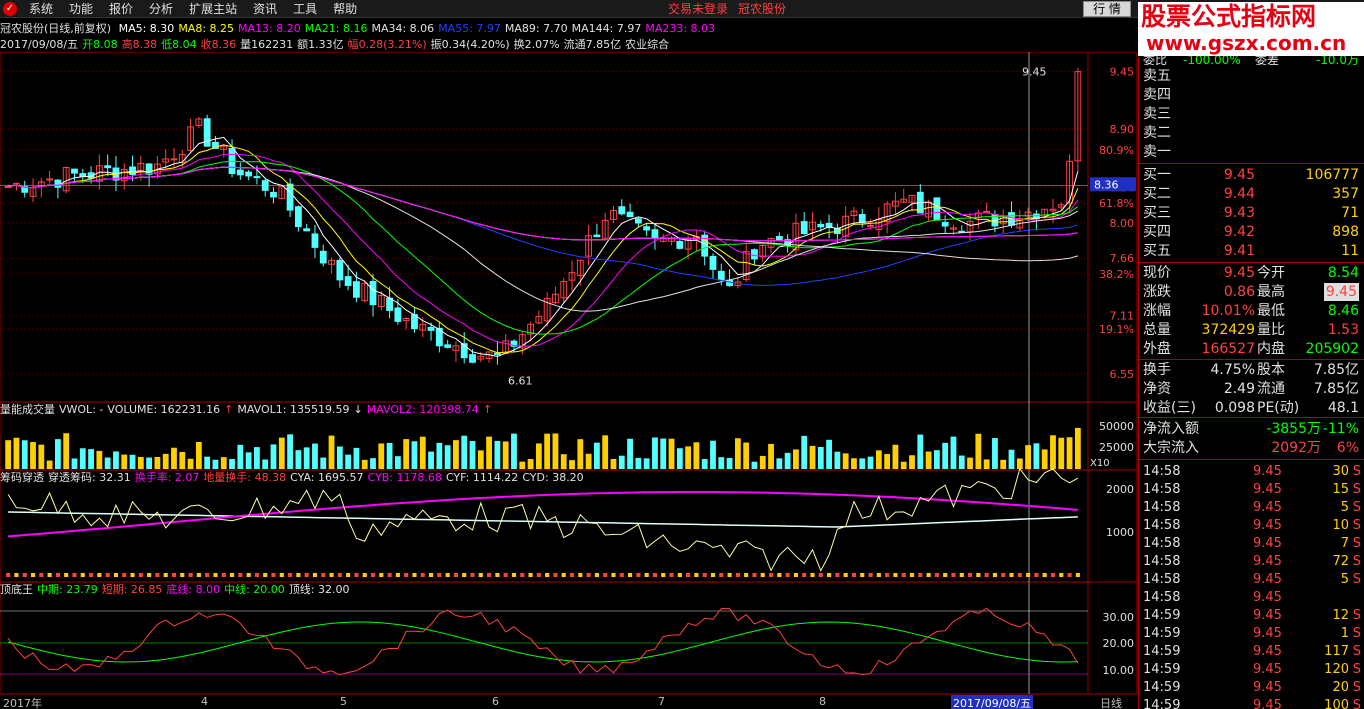 The image size is (1364, 709). Describe the element at coordinates (89, 477) in the screenshot. I see `chip-label-0: 穿透筹码: 32.31` at that location.